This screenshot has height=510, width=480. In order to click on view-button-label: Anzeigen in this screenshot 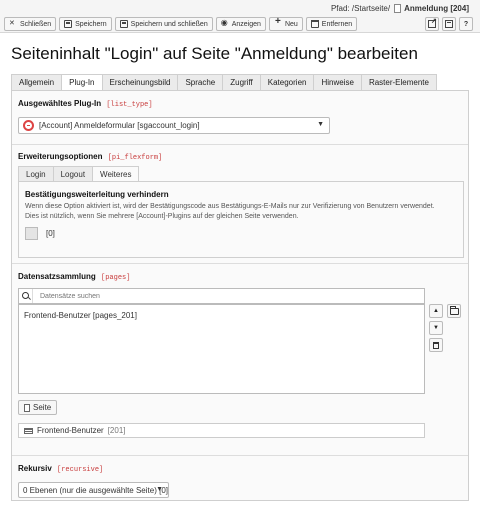, I will do `click(246, 24)`.